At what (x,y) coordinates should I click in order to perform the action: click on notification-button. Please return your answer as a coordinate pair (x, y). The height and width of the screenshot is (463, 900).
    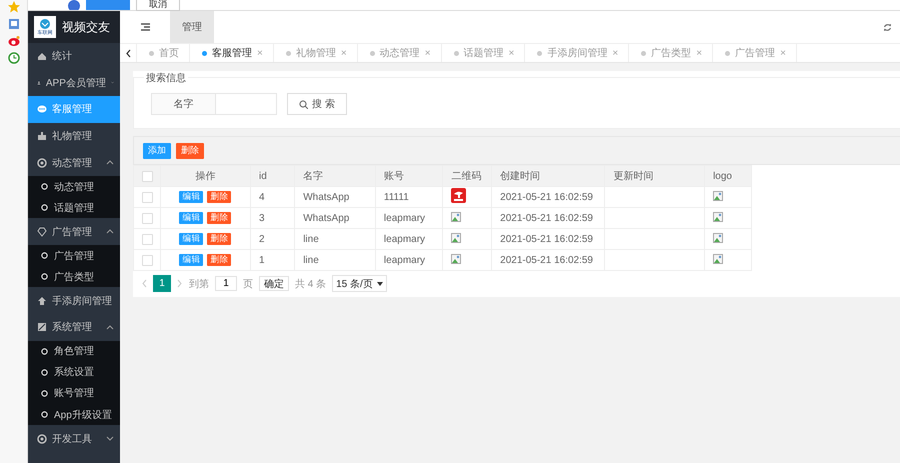
    Looking at the image, I should click on (108, 5).